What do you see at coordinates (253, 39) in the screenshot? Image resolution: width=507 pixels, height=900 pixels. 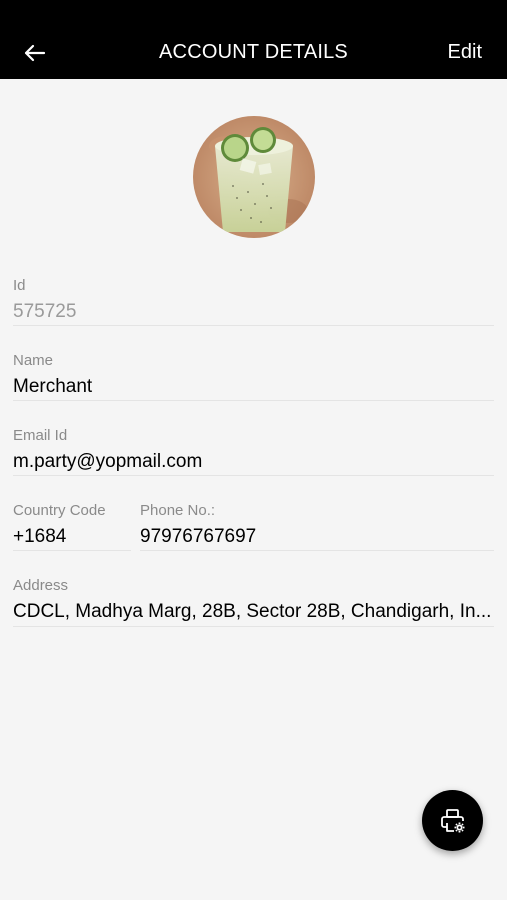 I see `top-app-bar: ACCOUNT DETAILS Edit` at bounding box center [253, 39].